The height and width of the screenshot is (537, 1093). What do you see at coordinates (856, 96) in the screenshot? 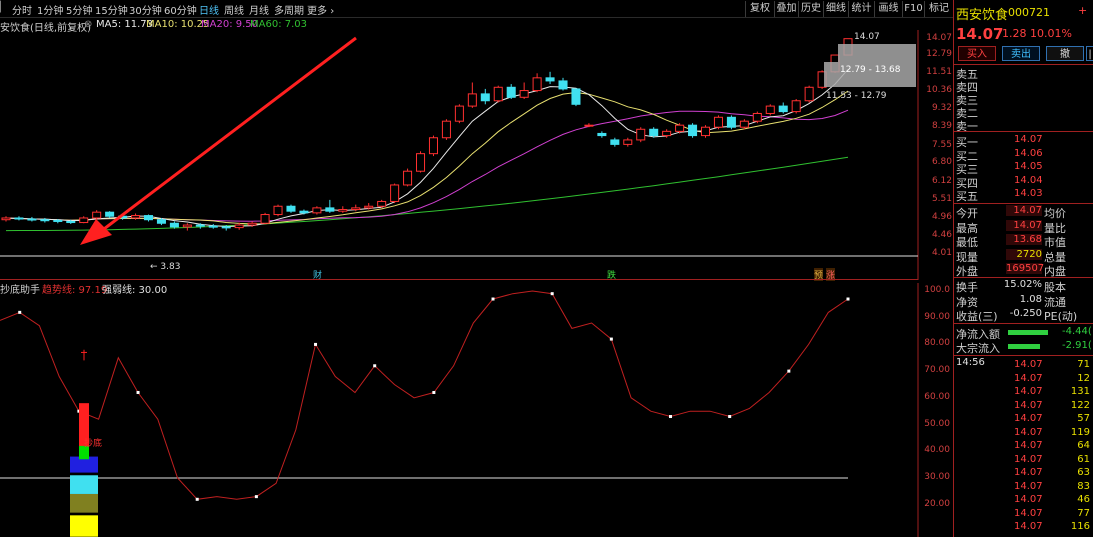
I see `range-label-2: 11.53 - 12.79` at bounding box center [856, 96].